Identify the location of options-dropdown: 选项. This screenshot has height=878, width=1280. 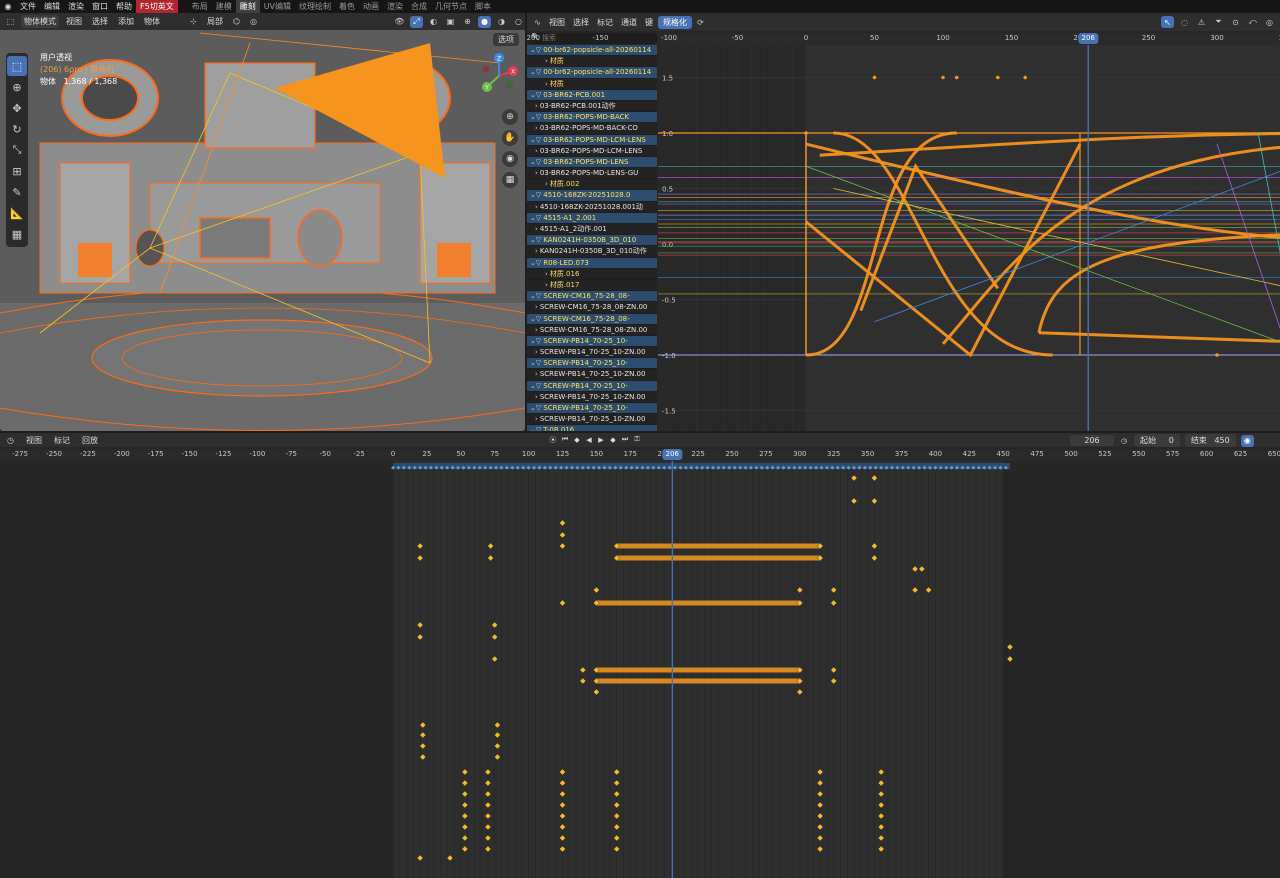
(506, 39).